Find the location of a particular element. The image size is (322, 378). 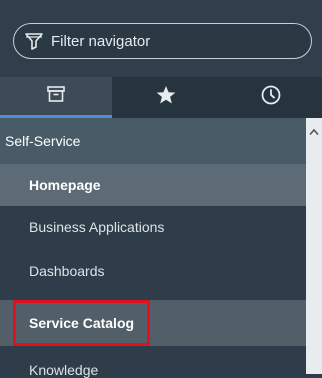

scroll-up-arrow-icon is located at coordinates (314, 129).